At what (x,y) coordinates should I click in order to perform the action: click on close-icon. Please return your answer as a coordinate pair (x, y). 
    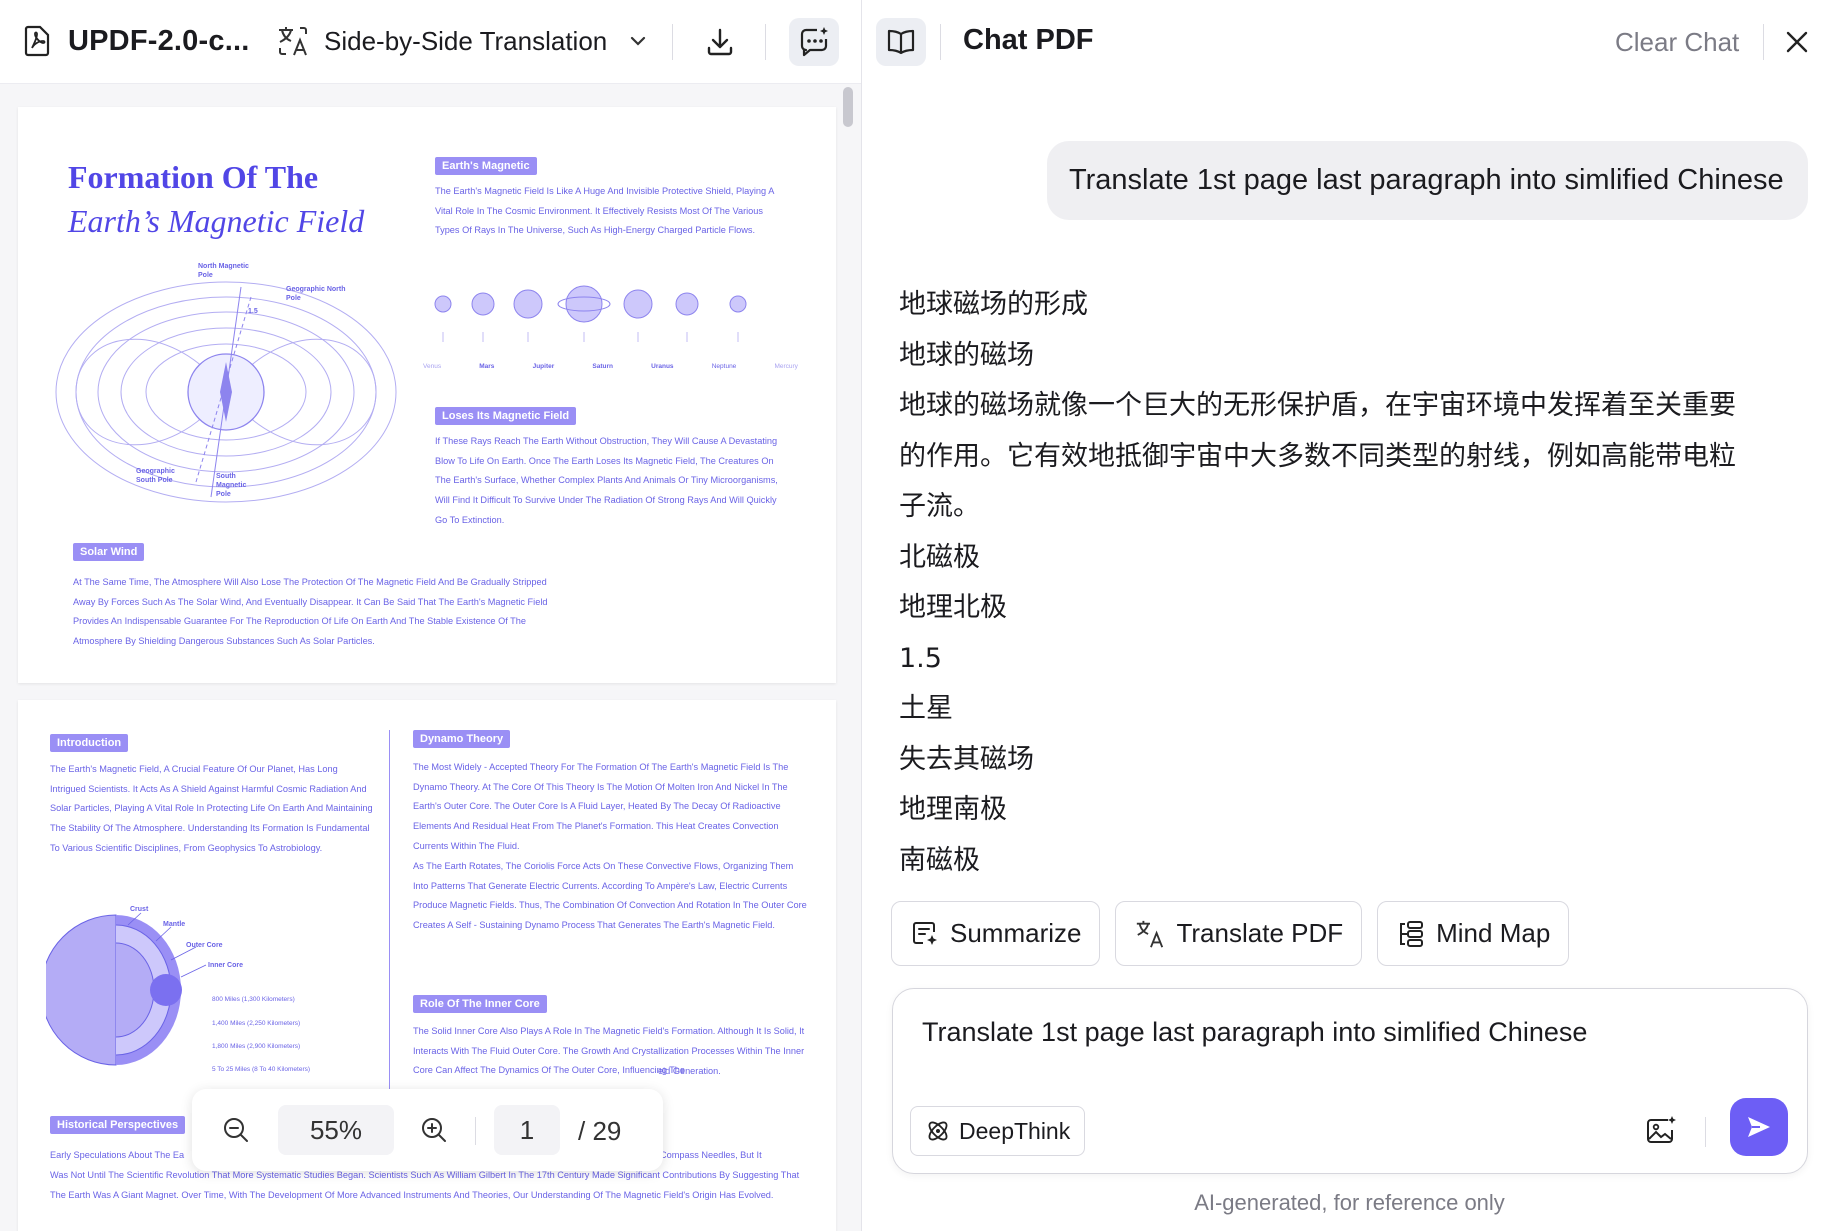
    Looking at the image, I should click on (1797, 42).